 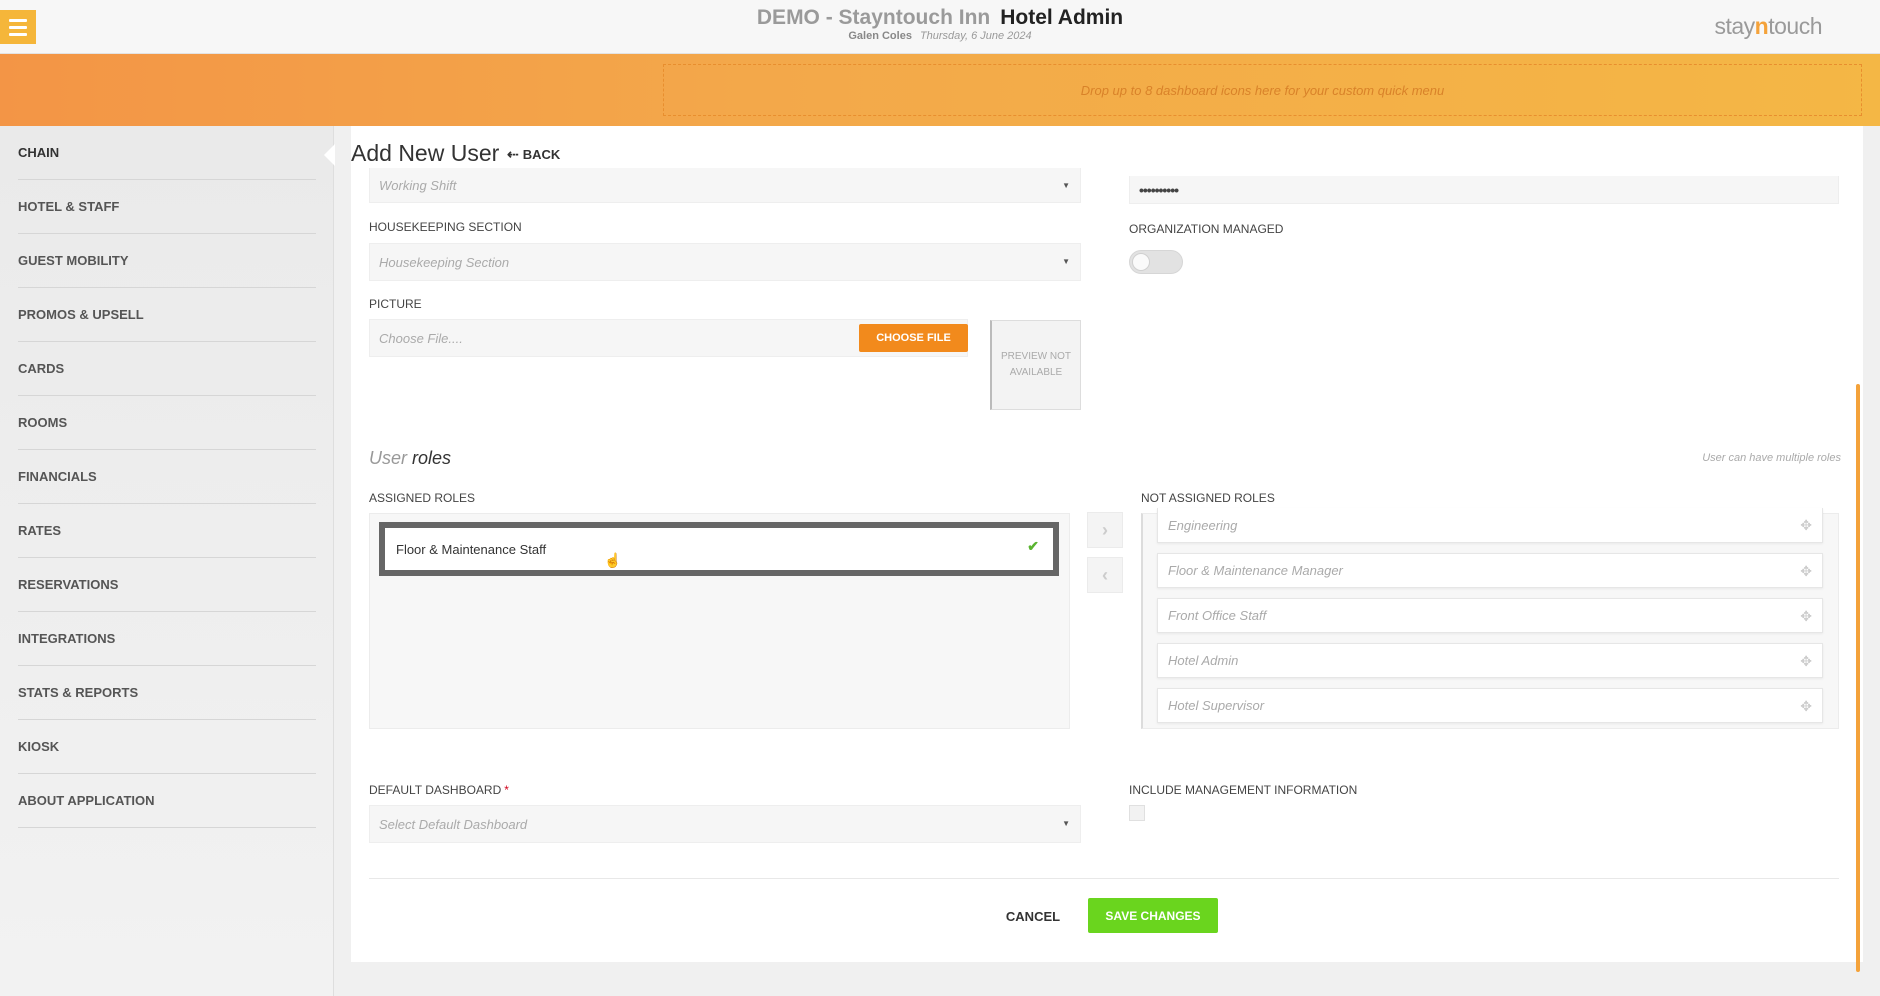 I want to click on toggle-knob, so click(x=1141, y=262).